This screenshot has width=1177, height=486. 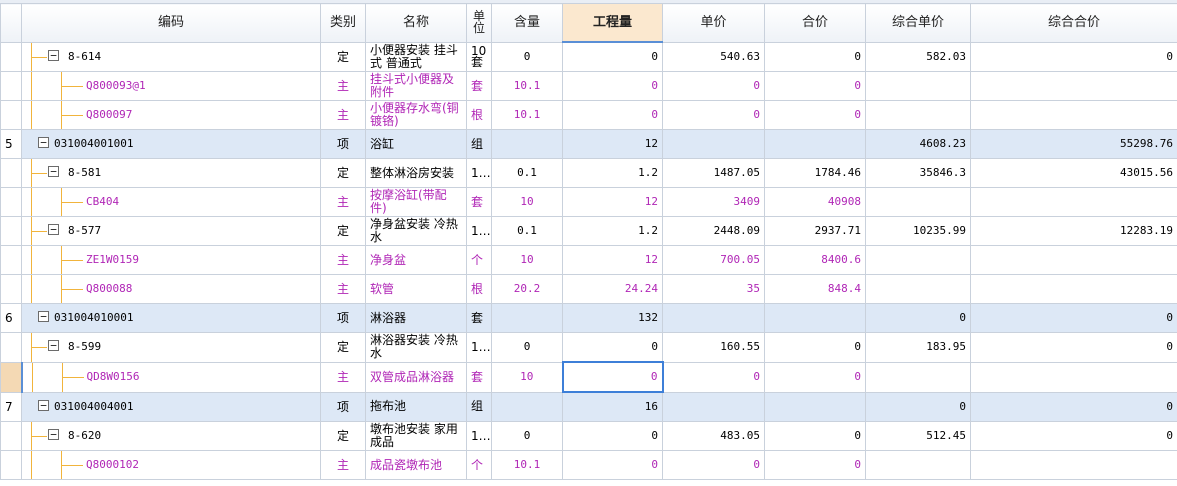 I want to click on code-cell: −031004001001, so click(x=171, y=144).